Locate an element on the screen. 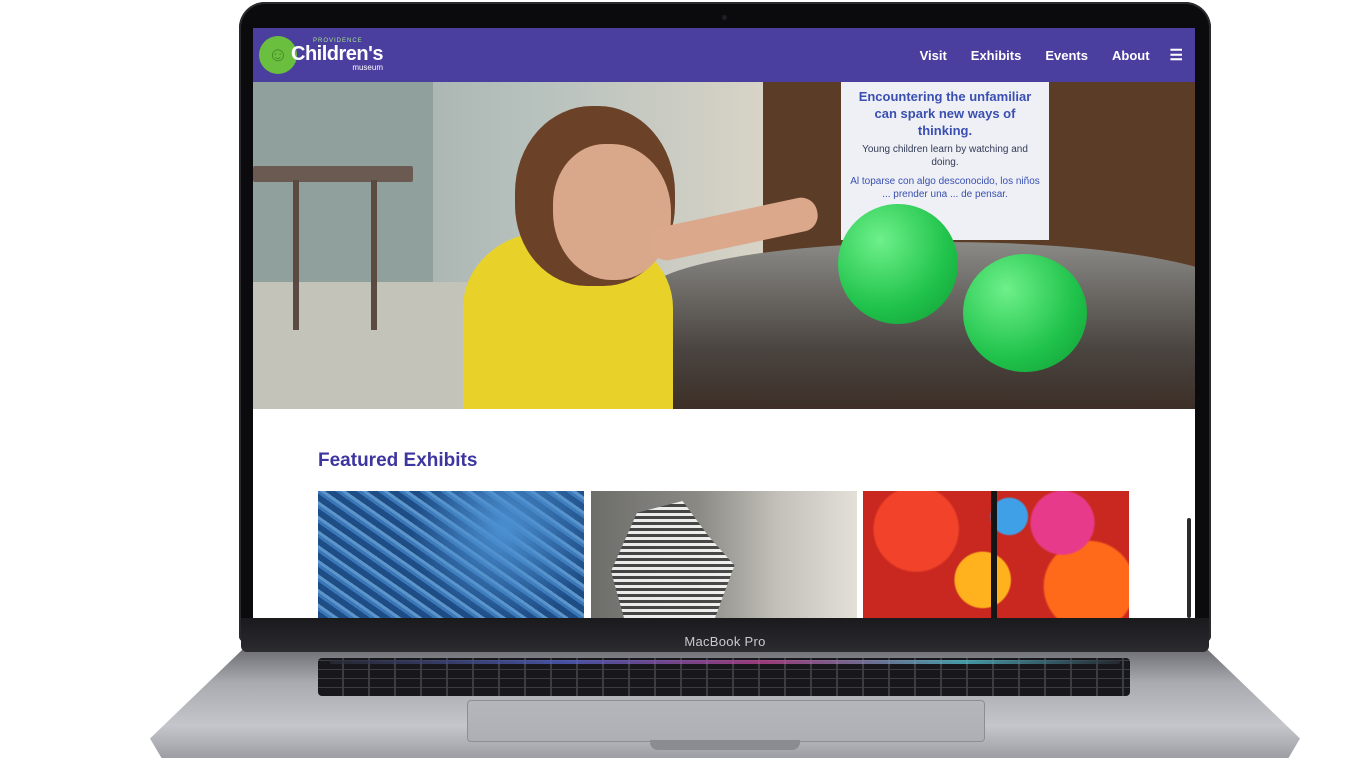 This screenshot has height=768, width=1366. exhibit-card-city-model is located at coordinates (451, 554).